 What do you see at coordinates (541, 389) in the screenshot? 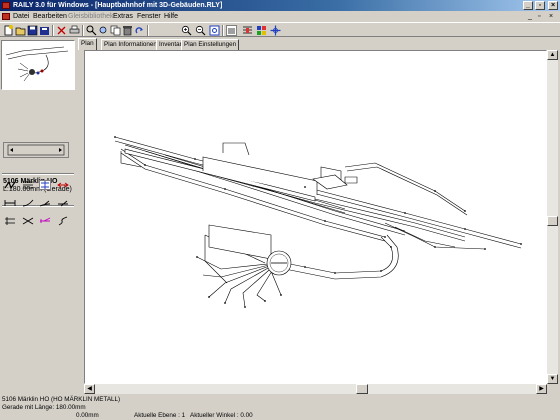
I see `scroll-right-button: ▶` at bounding box center [541, 389].